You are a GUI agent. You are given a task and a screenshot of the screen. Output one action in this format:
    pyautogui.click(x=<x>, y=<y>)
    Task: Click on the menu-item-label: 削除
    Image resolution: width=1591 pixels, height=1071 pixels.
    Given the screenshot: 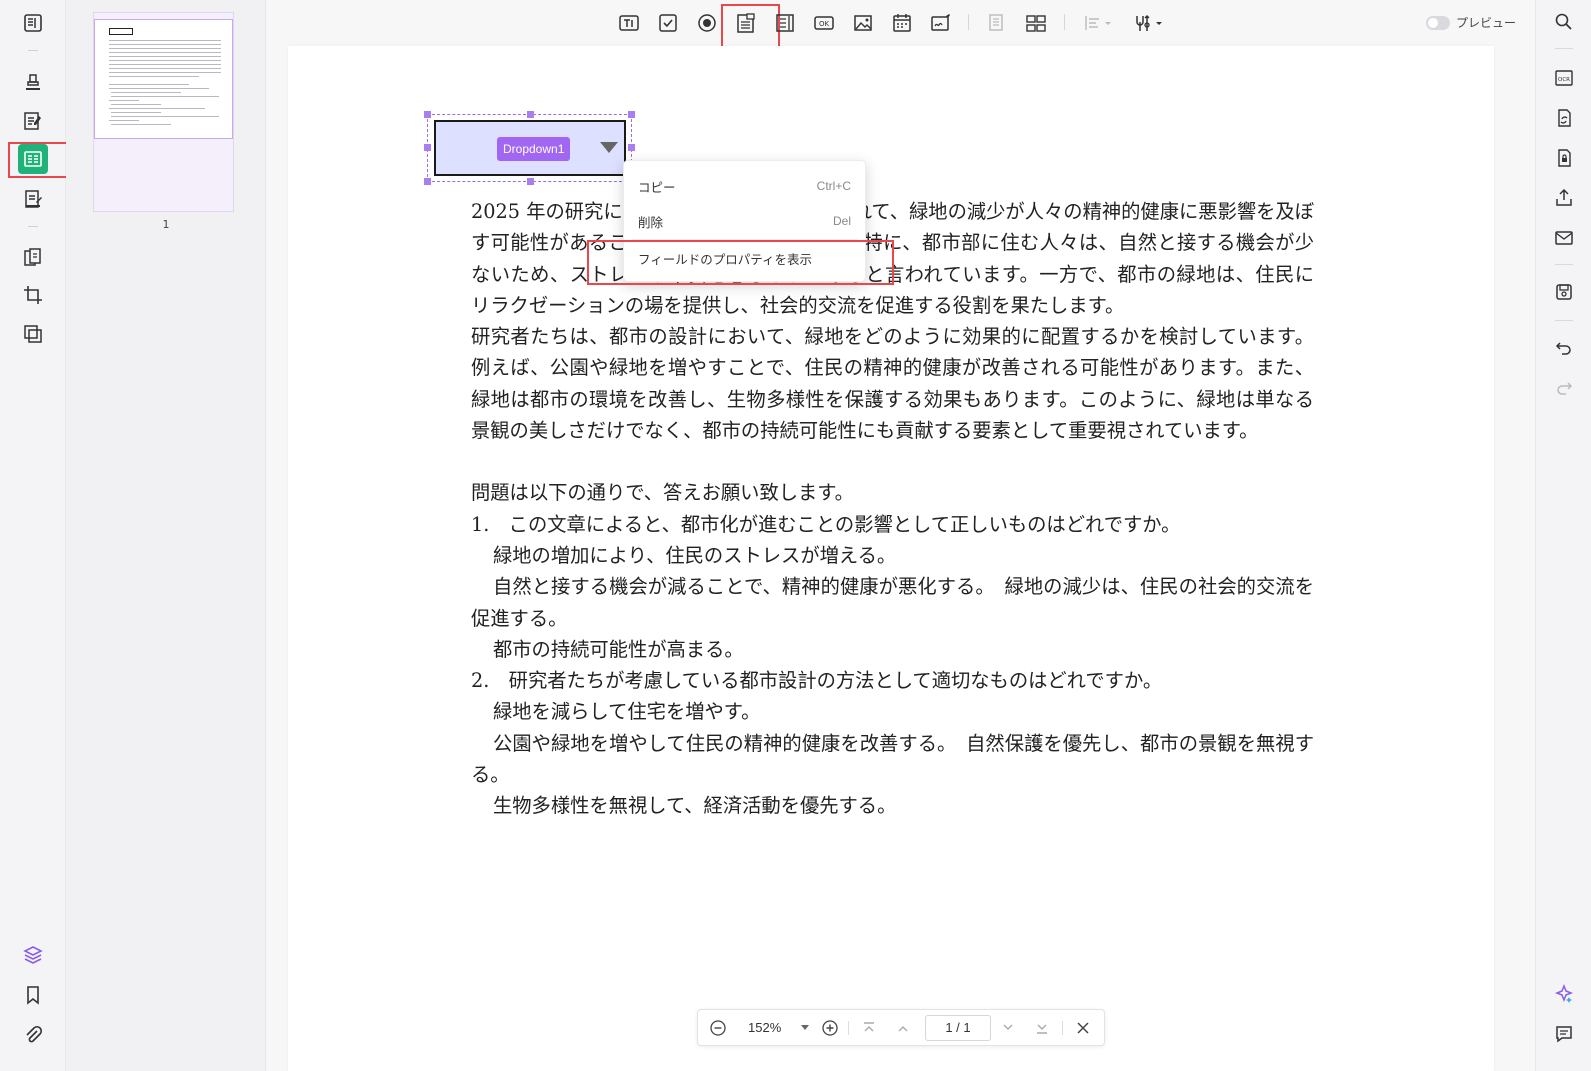 What is the action you would take?
    pyautogui.click(x=651, y=222)
    